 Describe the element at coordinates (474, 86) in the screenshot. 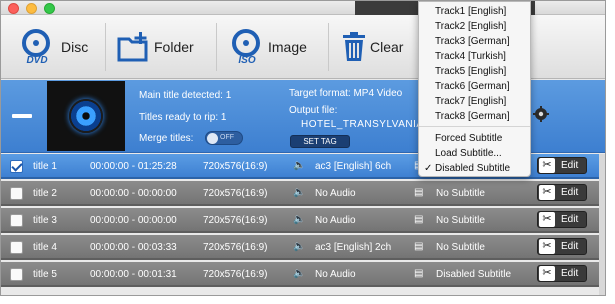

I see `subtitle-track-option: Track6 [German]` at that location.